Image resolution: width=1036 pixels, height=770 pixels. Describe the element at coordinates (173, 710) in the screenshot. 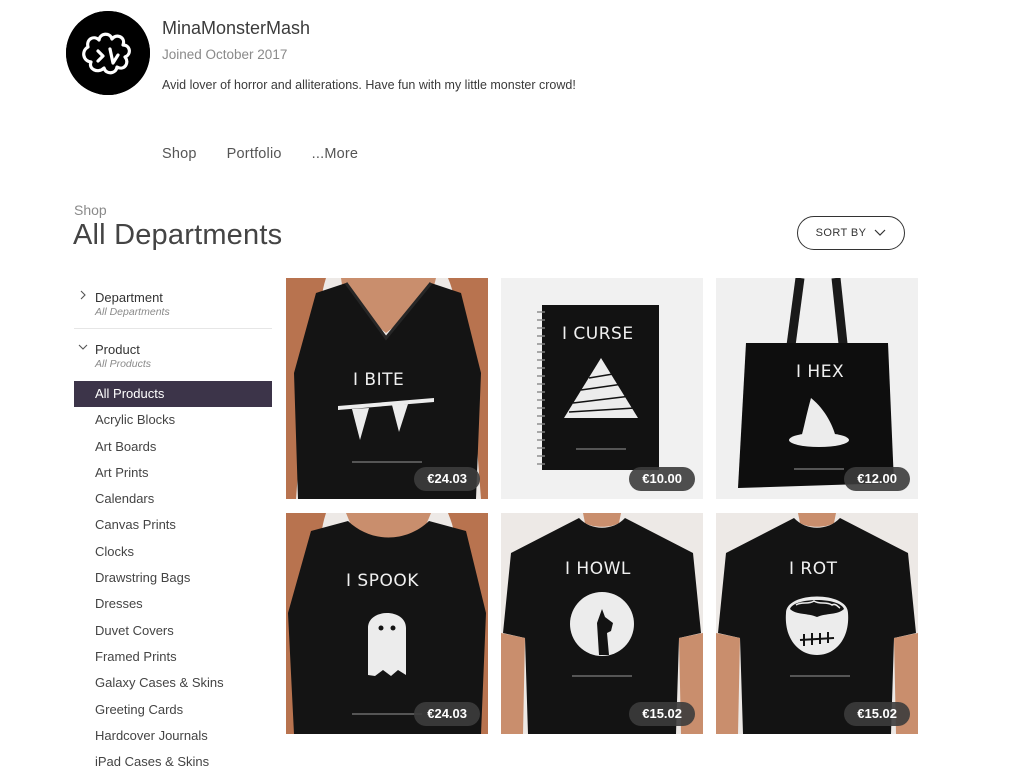

I see `product-type-greeting-cards: Greeting Cards` at that location.